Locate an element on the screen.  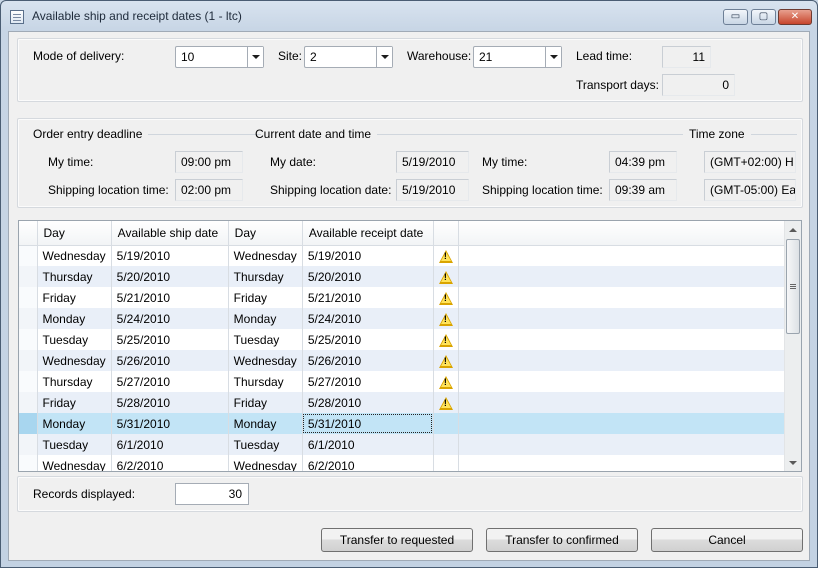
column-header-receipt-day: Day is located at coordinates (265, 233).